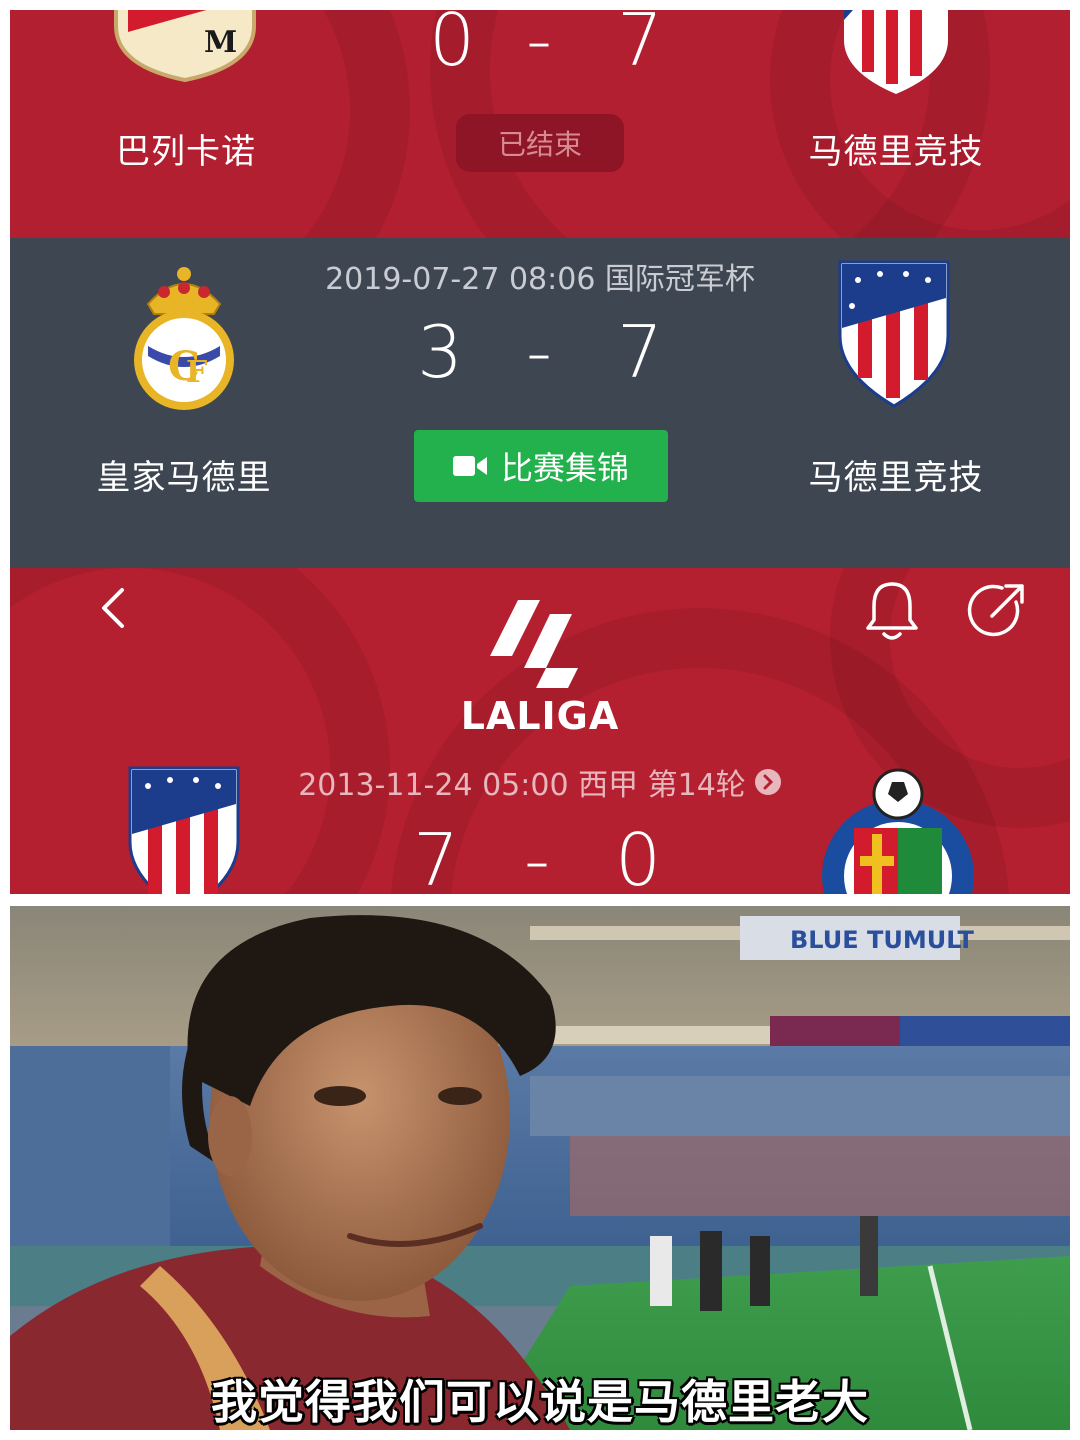 The image size is (1080, 1440). I want to click on video-camera-icon, so click(469, 466).